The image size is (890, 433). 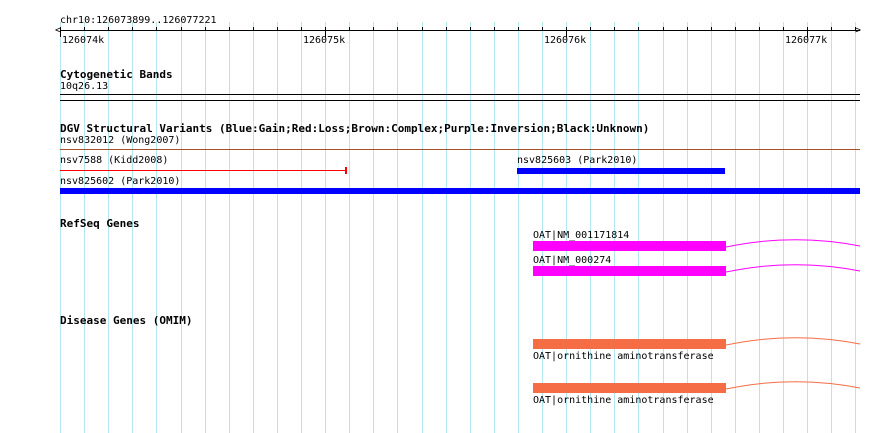 What do you see at coordinates (577, 160) in the screenshot?
I see `variant-label: nsv825603 (Park2010)` at bounding box center [577, 160].